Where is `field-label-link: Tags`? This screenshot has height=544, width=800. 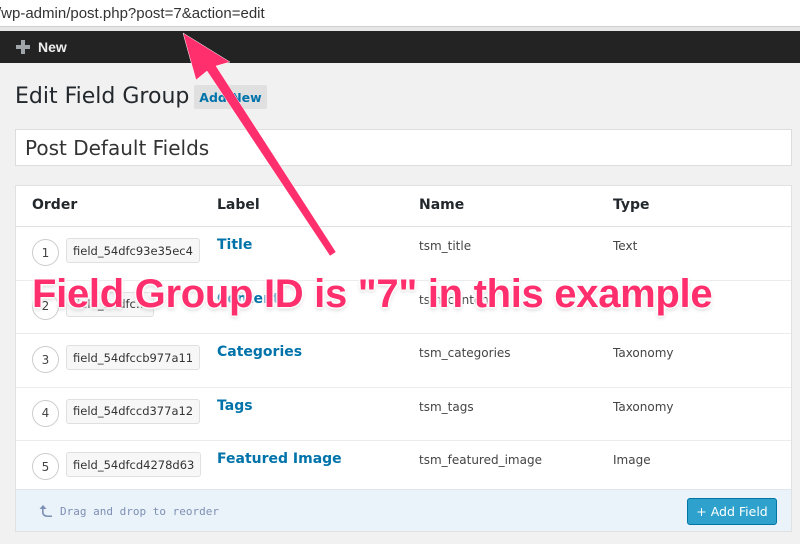
field-label-link: Tags is located at coordinates (235, 406).